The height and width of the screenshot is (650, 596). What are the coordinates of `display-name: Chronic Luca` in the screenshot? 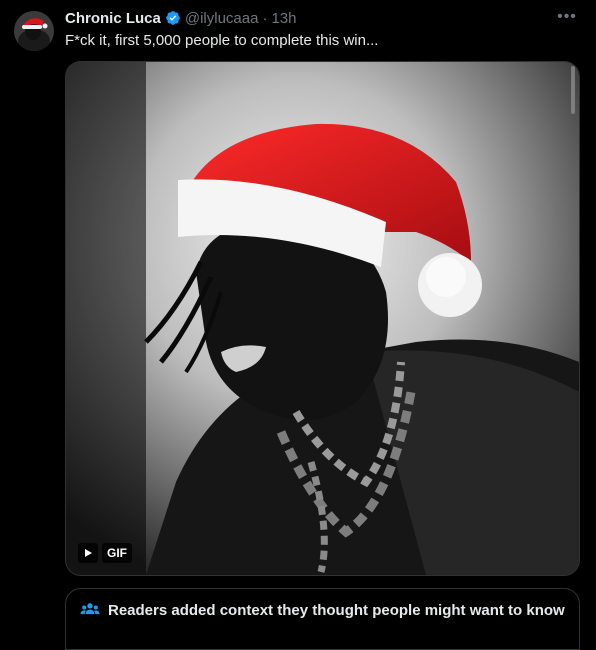 It's located at (113, 18).